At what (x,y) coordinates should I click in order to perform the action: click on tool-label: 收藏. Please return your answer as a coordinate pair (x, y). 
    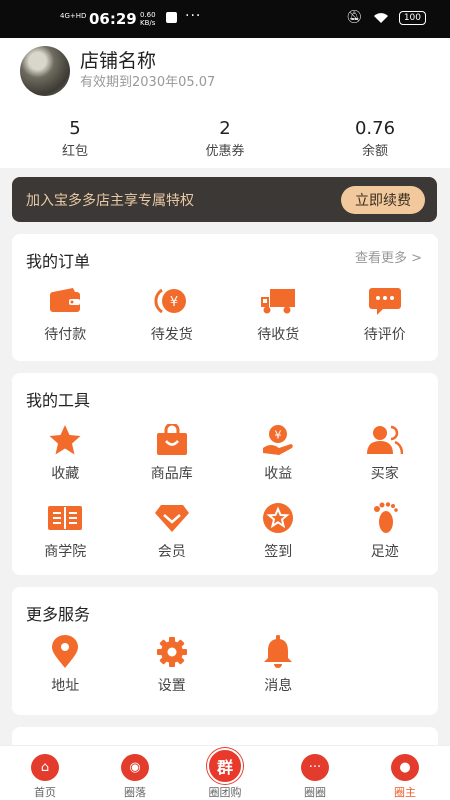
    Looking at the image, I should click on (65, 474).